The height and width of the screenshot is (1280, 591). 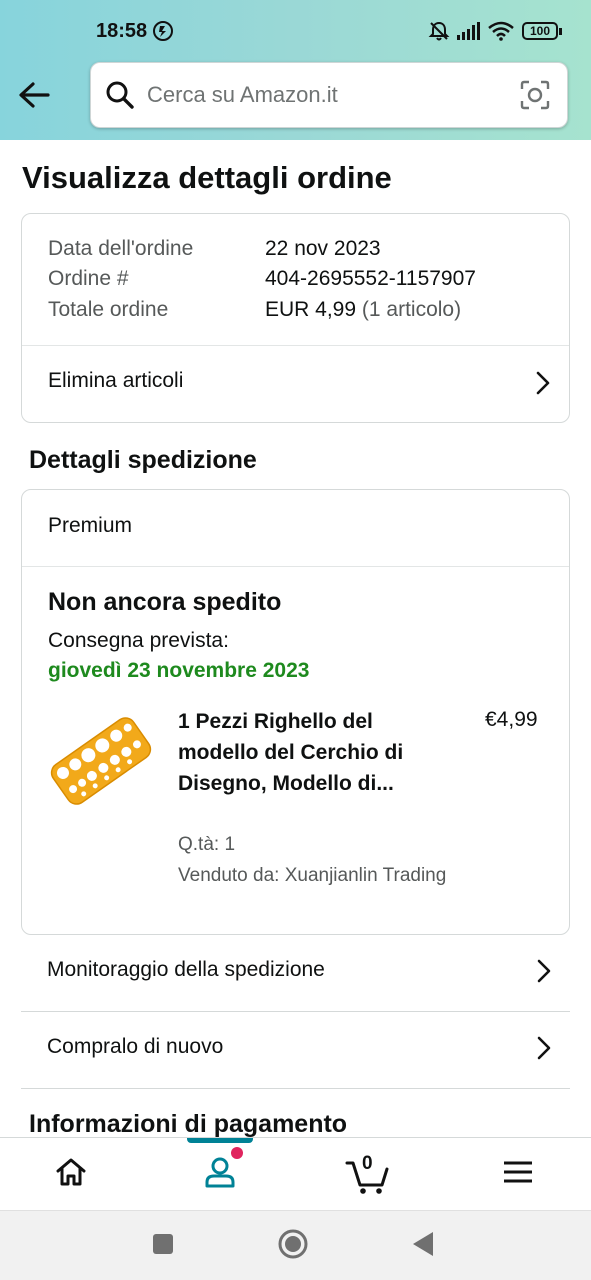 I want to click on menu-icon, so click(x=518, y=1174).